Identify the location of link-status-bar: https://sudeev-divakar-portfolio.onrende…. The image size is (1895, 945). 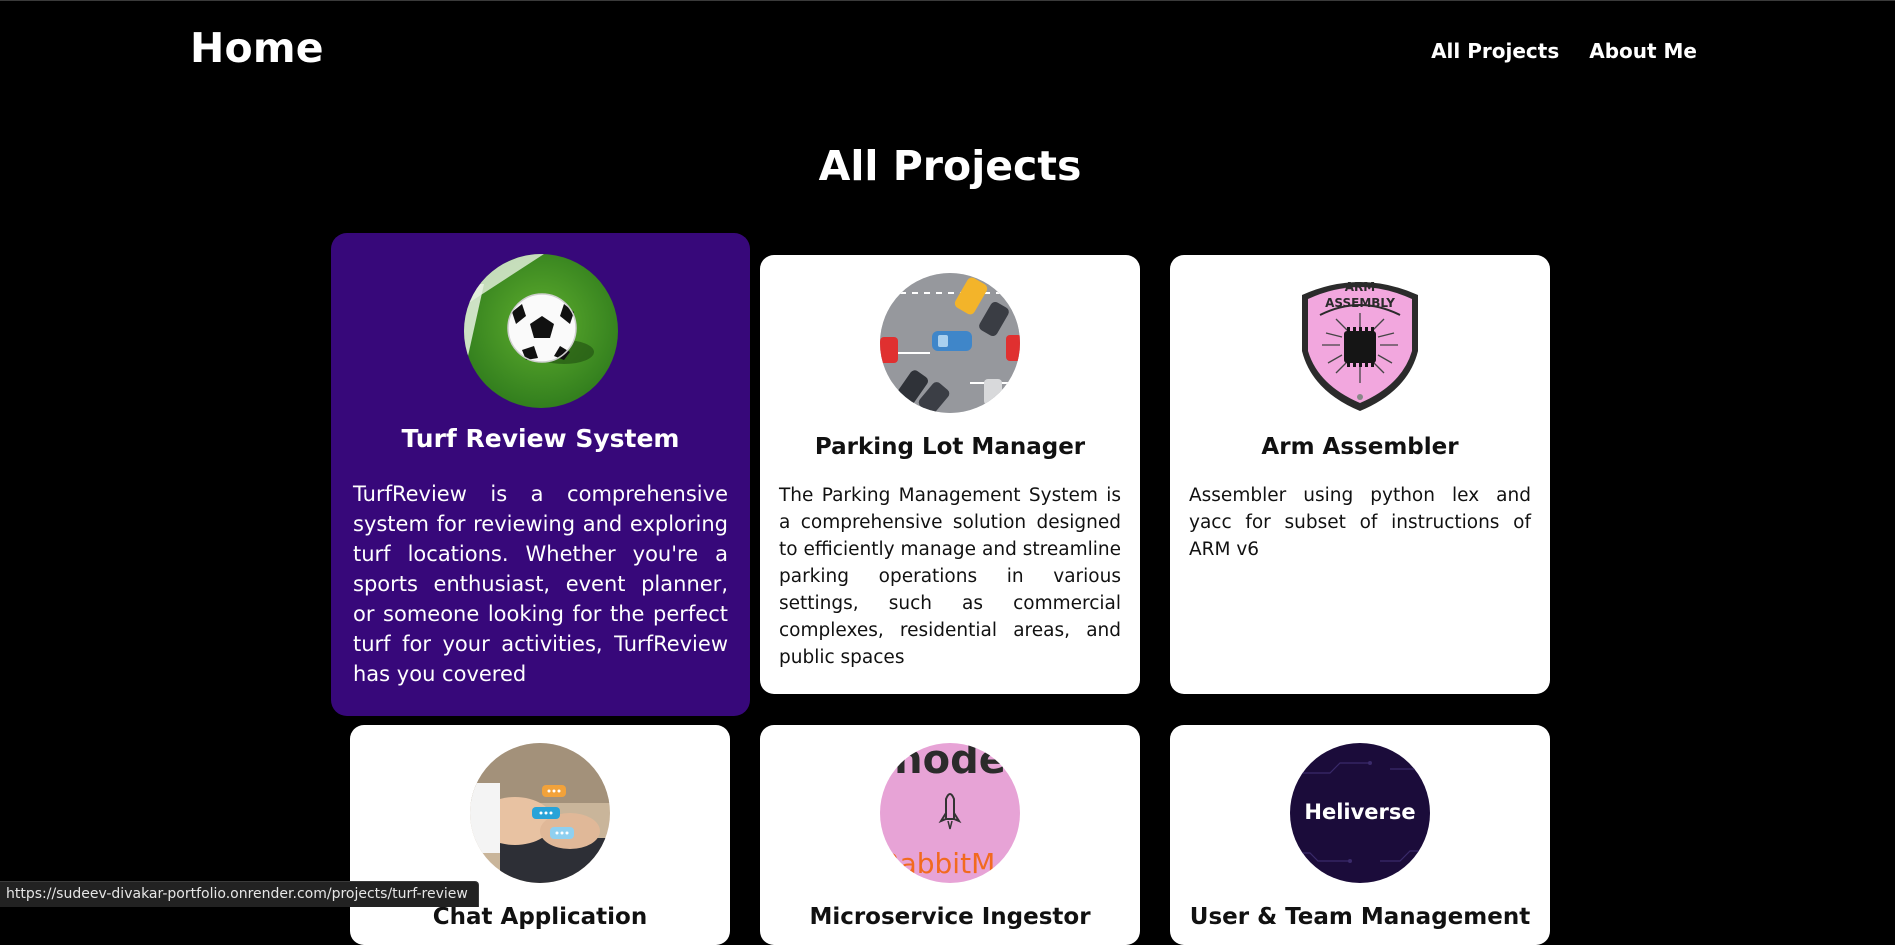
(239, 894).